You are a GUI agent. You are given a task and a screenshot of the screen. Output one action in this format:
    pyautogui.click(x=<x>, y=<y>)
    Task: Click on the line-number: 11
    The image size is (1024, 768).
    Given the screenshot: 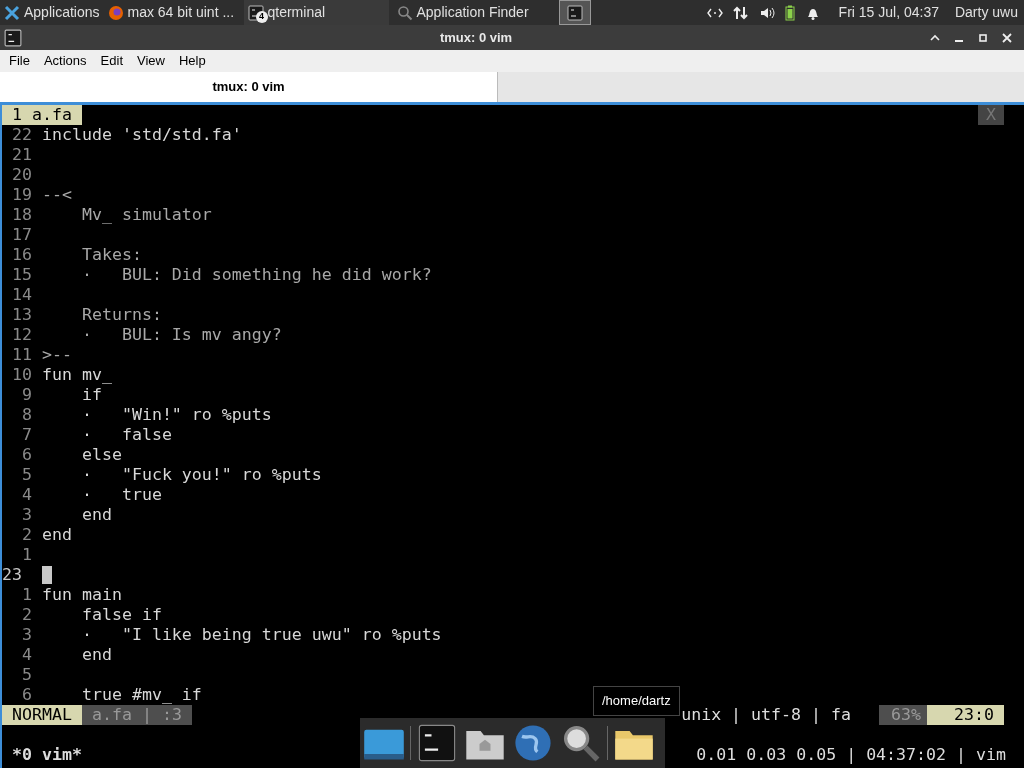 What is the action you would take?
    pyautogui.click(x=22, y=355)
    